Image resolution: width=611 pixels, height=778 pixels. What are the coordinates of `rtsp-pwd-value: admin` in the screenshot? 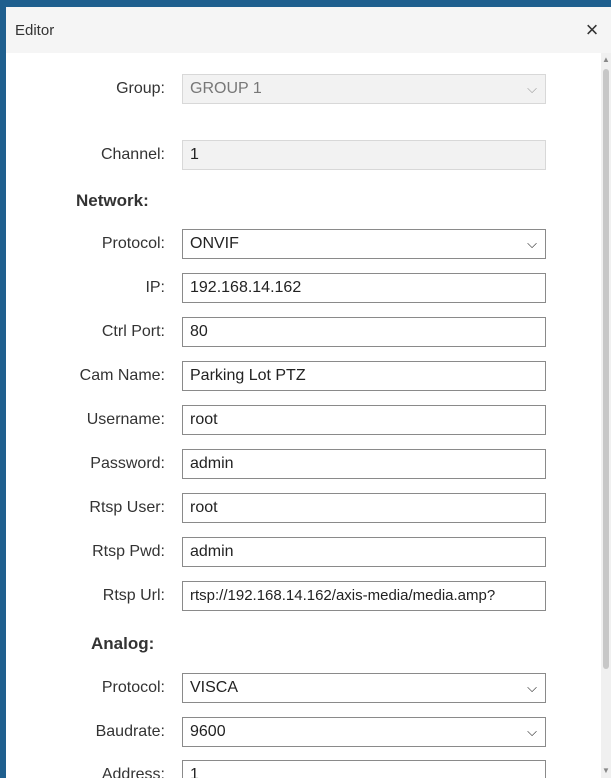 It's located at (212, 551).